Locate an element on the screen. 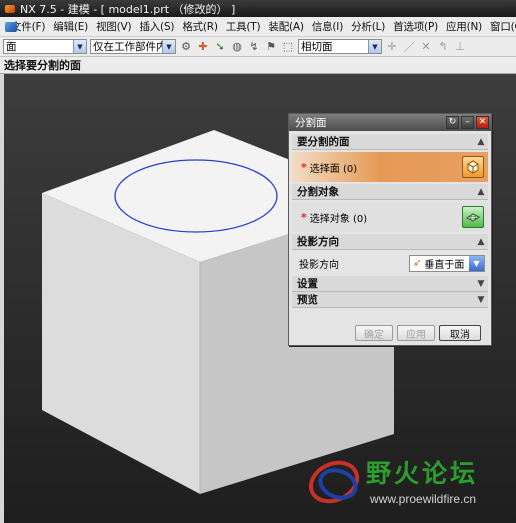 This screenshot has height=523, width=516. dialog-title: 分割面 is located at coordinates (311, 123).